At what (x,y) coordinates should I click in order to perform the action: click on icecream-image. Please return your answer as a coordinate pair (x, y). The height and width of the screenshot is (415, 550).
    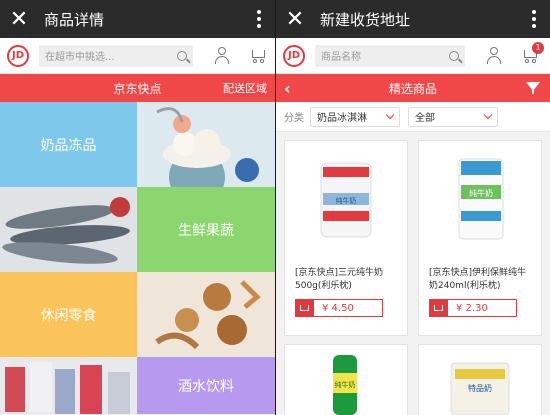
    Looking at the image, I should click on (207, 147).